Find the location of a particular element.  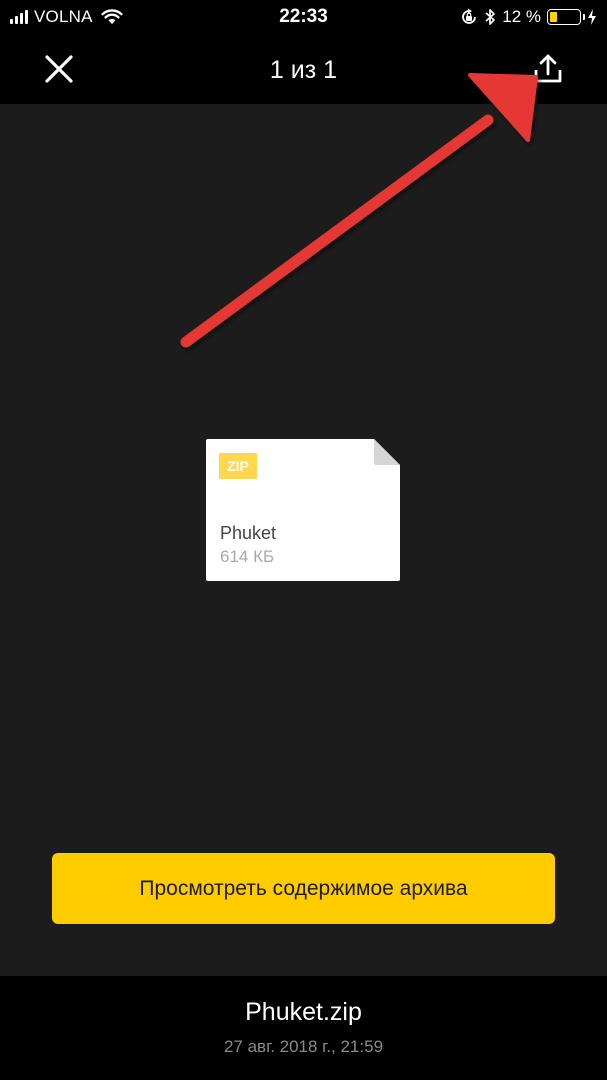

footer-file-name: Phuket.zip is located at coordinates (303, 1012).